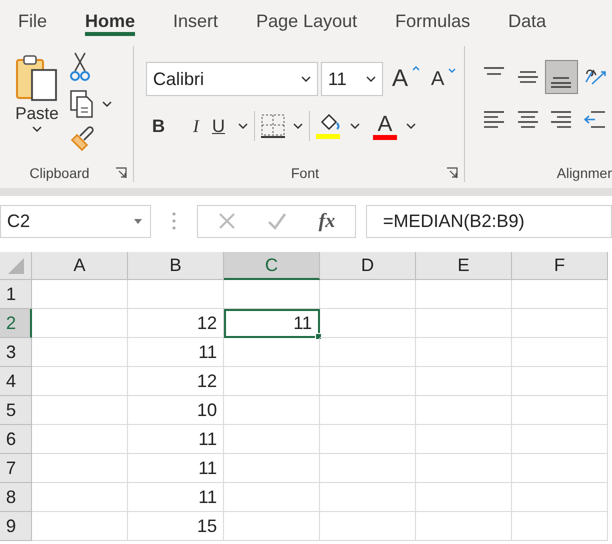  What do you see at coordinates (16, 323) in the screenshot?
I see `row-header: 2` at bounding box center [16, 323].